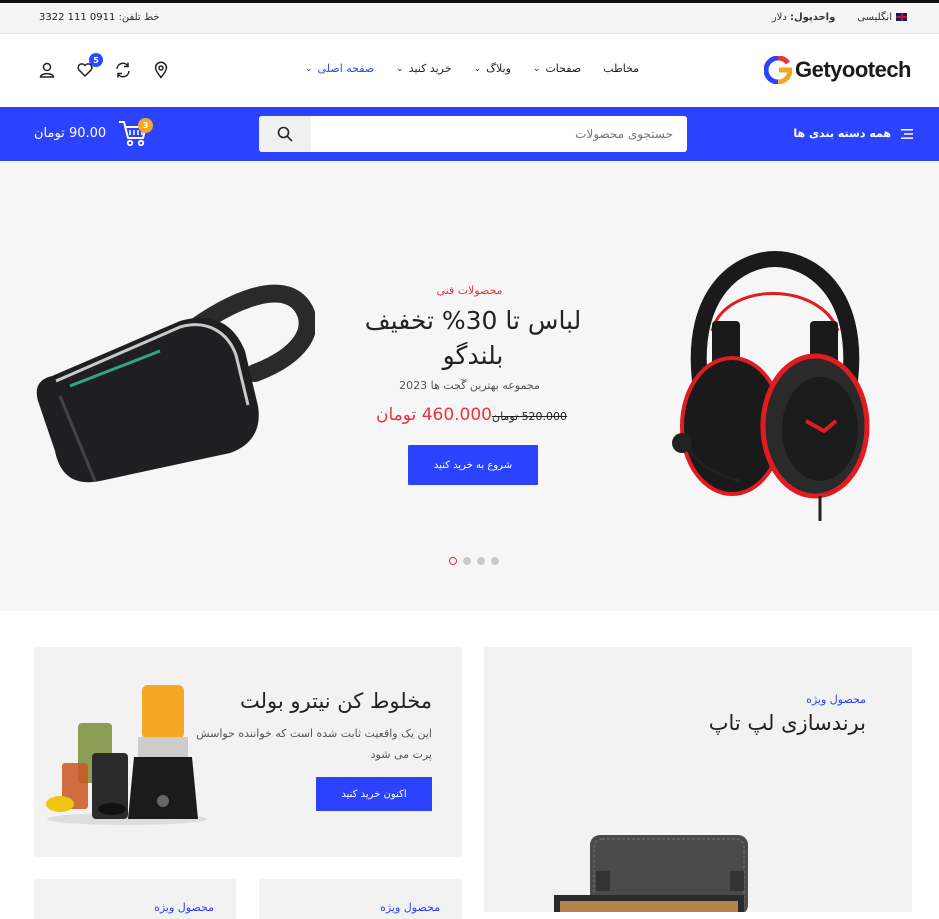 Image resolution: width=939 pixels, height=919 pixels. I want to click on uk-flag-icon, so click(901, 17).